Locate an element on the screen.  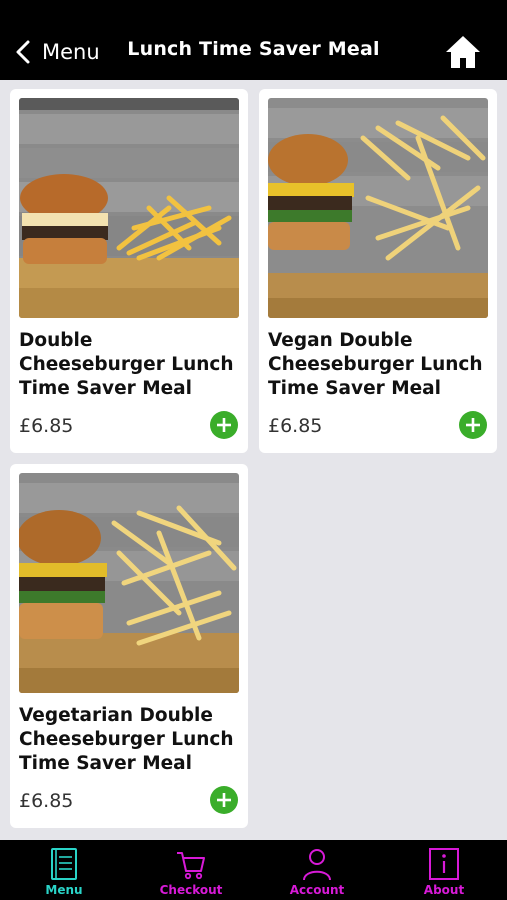
tab-about-label: About is located at coordinates (444, 890).